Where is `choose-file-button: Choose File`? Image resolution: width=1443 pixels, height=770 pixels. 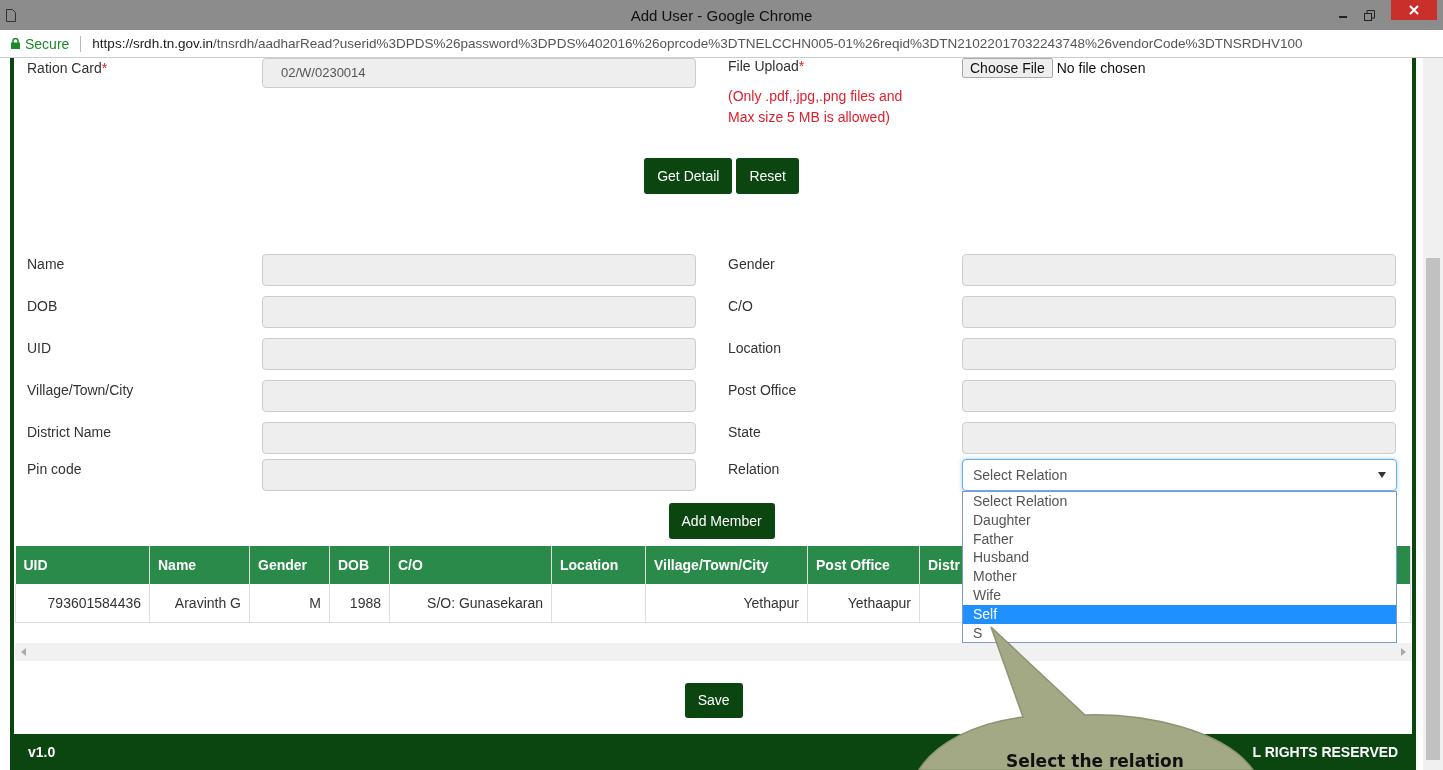
choose-file-button: Choose File is located at coordinates (1007, 68).